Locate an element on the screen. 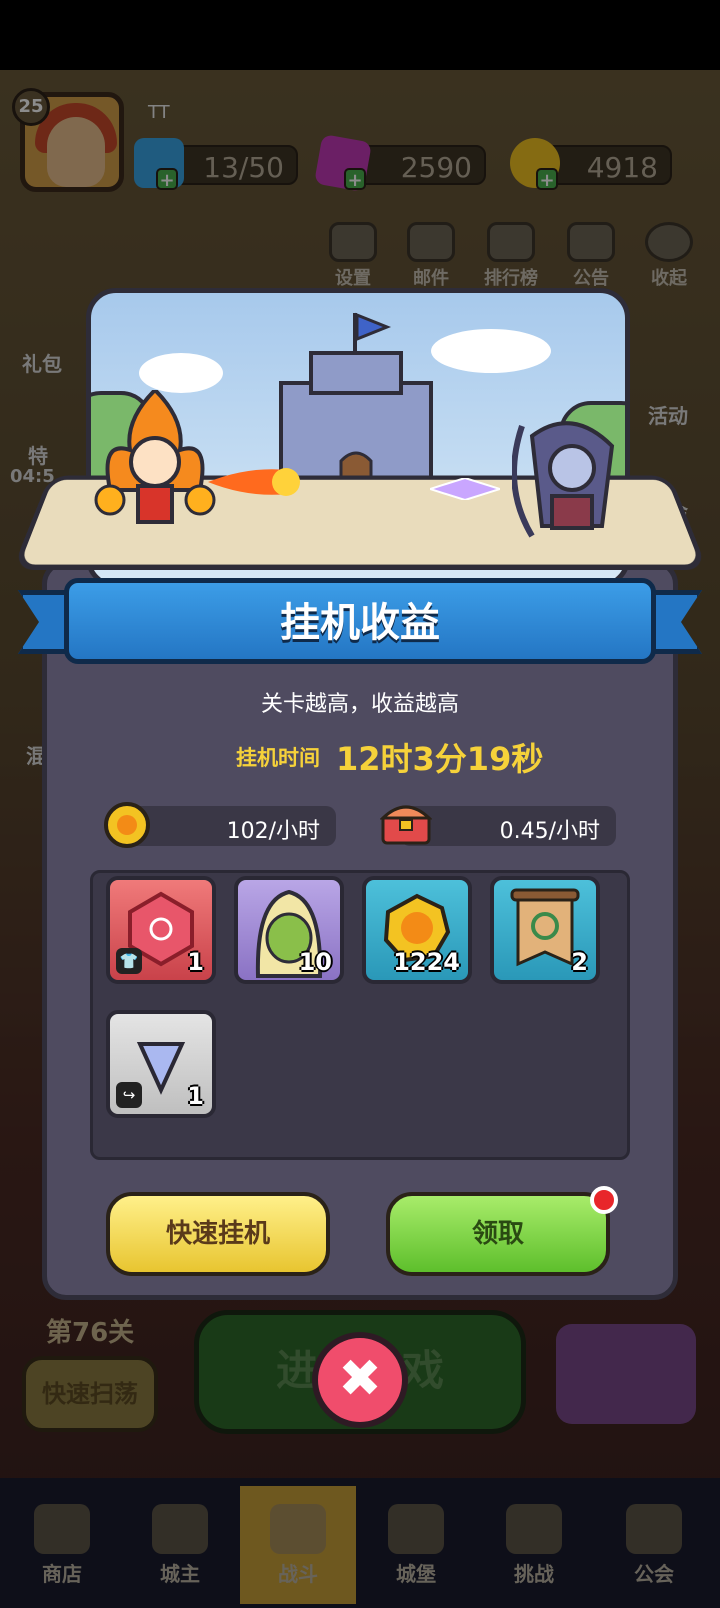  reward-count: 10 is located at coordinates (315, 962).